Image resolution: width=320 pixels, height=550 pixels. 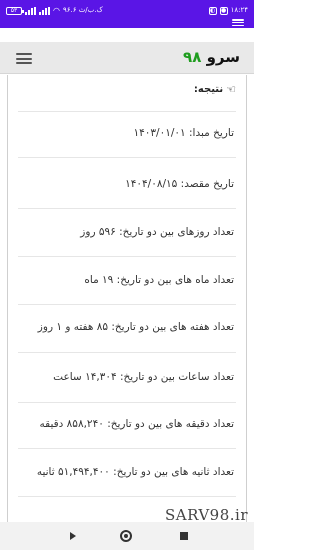 What do you see at coordinates (231, 89) in the screenshot?
I see `pointing-hand-icon: ☜` at bounding box center [231, 89].